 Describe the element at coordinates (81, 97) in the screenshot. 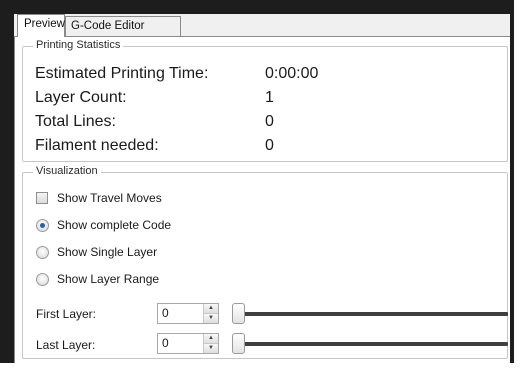

I see `stat-label-layer-count: Layer Count:` at that location.